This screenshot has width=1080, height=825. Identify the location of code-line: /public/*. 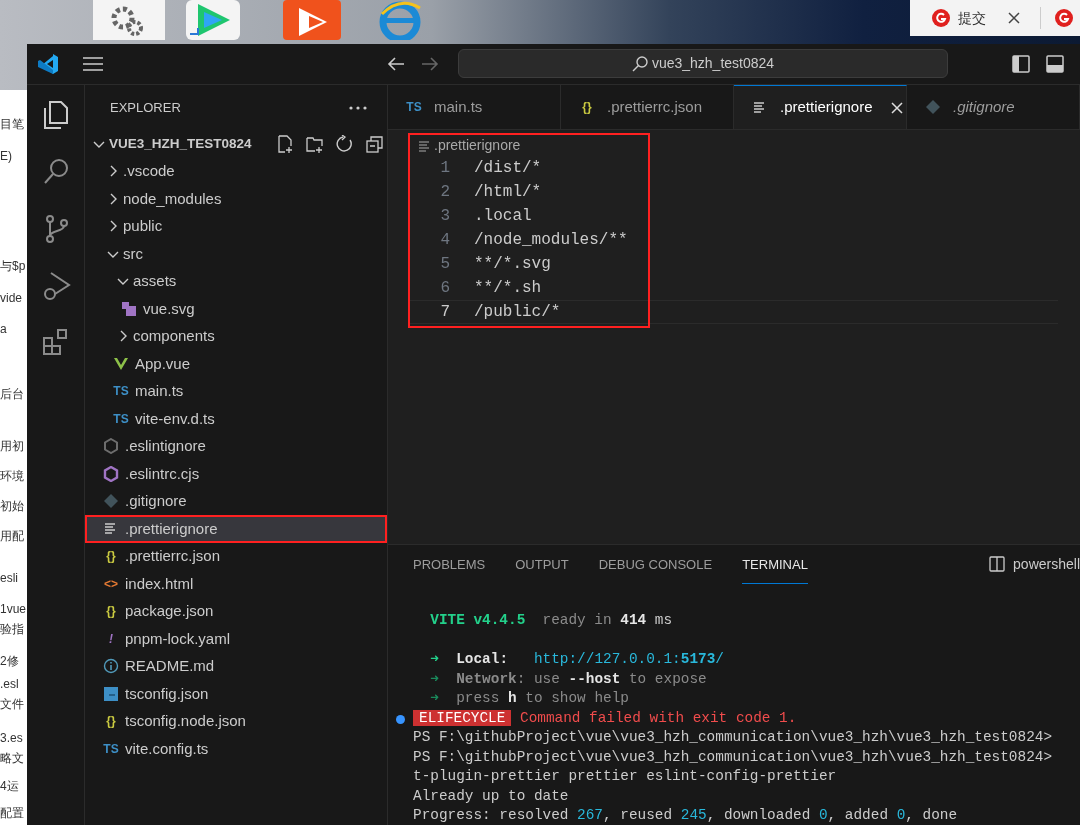
(517, 312).